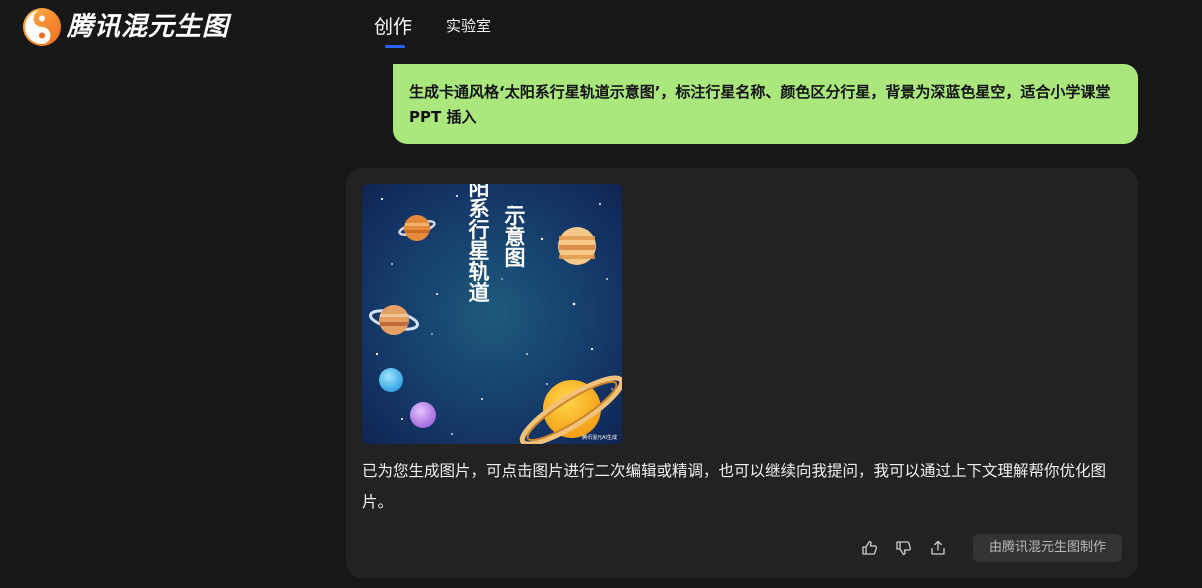 Image resolution: width=1202 pixels, height=588 pixels. I want to click on tab-create: 创作, so click(393, 30).